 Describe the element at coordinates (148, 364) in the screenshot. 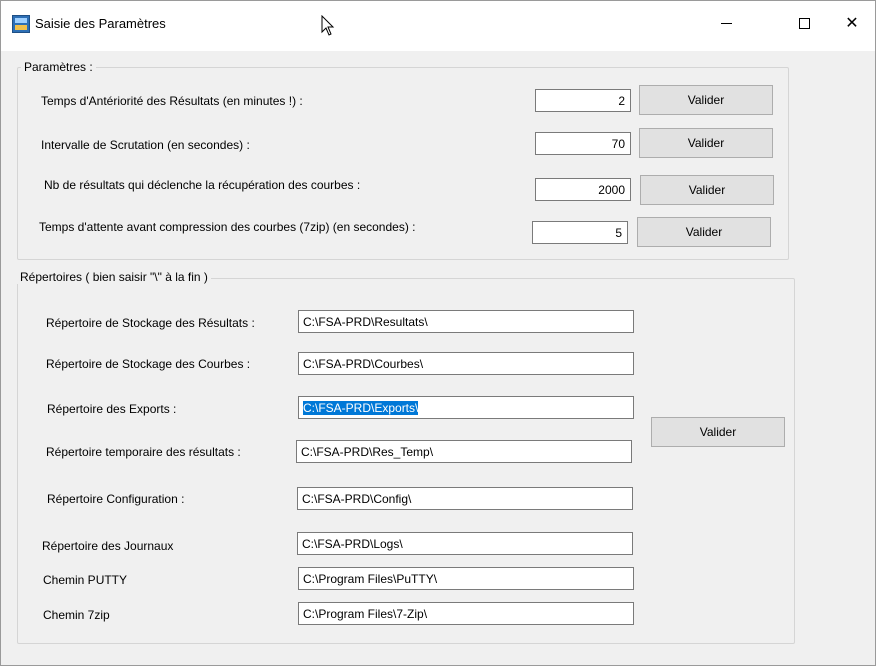

I see `dir-label-curves-storage: Répertoire de Stockage des Courbes :` at that location.